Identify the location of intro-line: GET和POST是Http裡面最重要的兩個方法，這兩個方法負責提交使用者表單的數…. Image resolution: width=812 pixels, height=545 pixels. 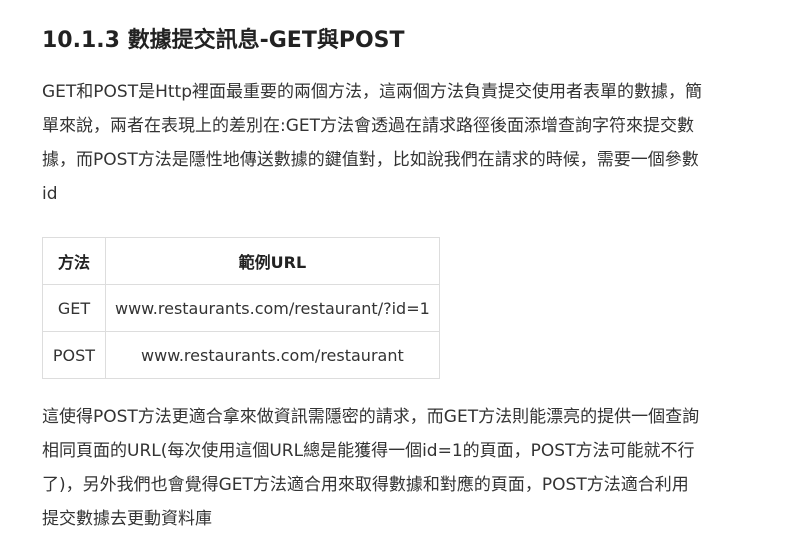
(372, 92).